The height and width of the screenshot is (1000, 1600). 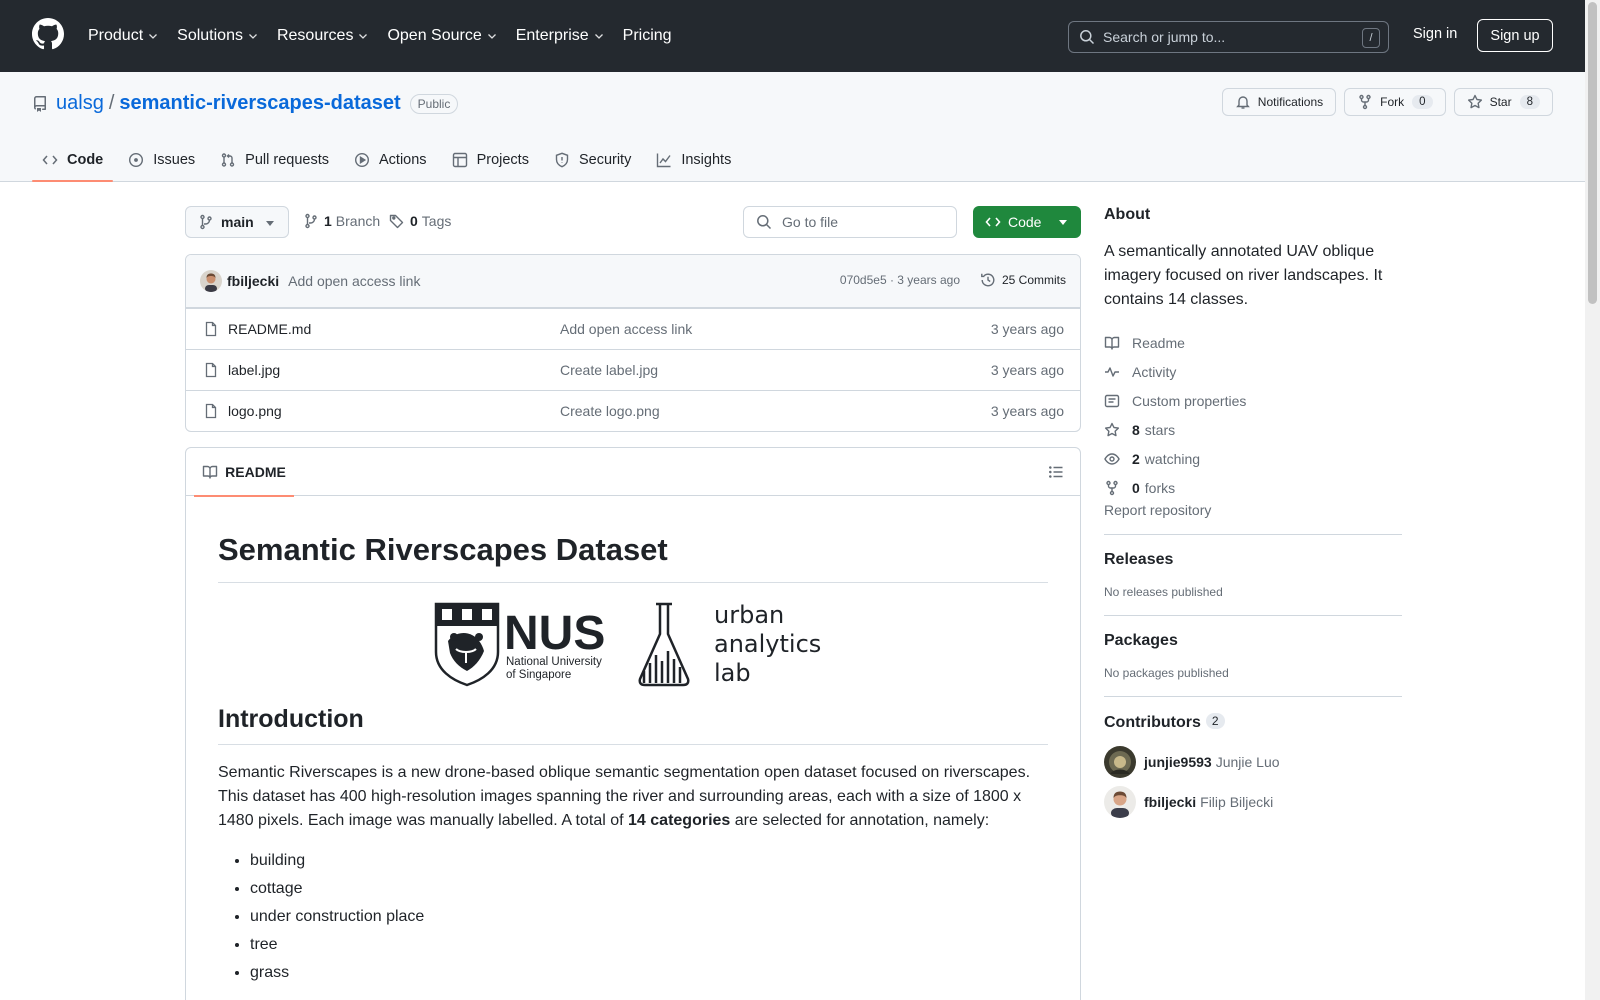 What do you see at coordinates (764, 222) in the screenshot?
I see `search-icon` at bounding box center [764, 222].